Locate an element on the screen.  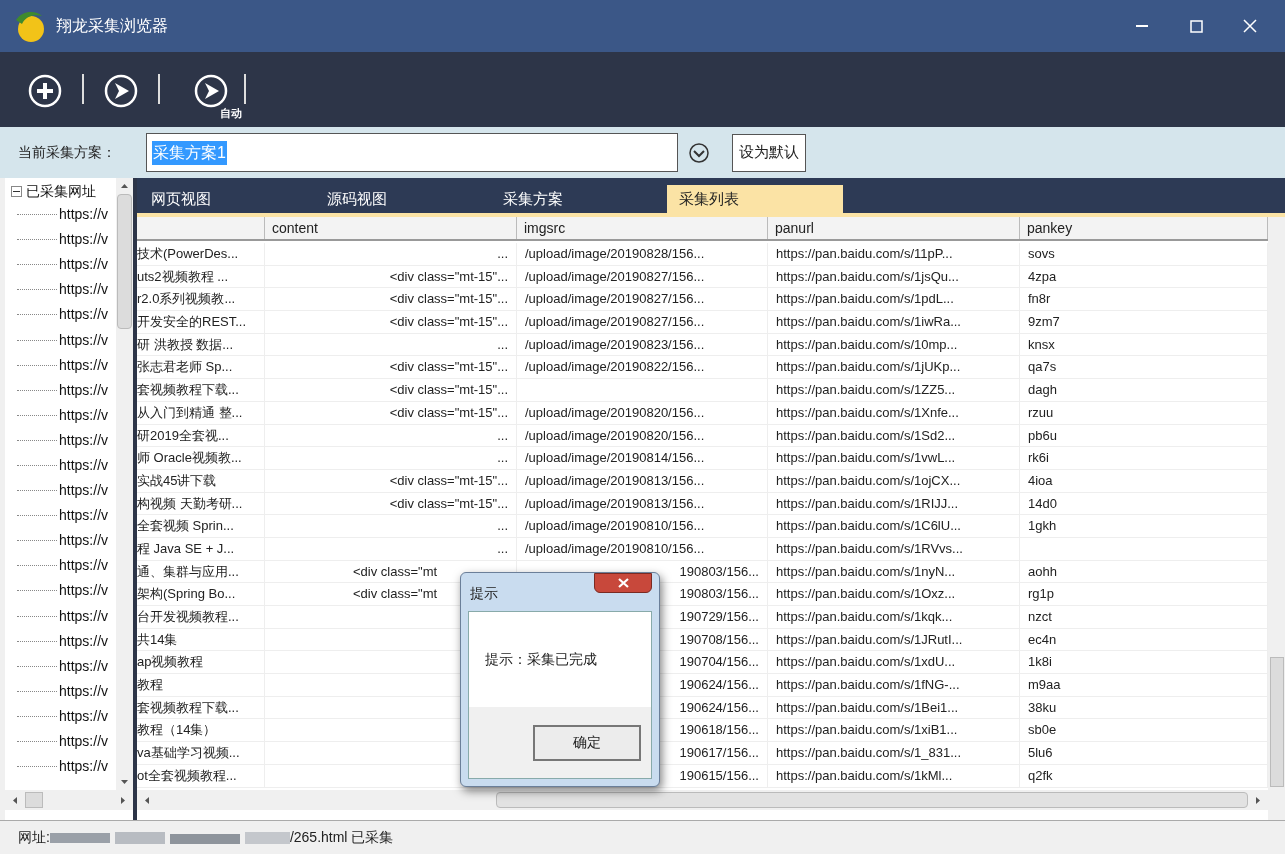
auto-button: 自动 is located at coordinates (211, 97).